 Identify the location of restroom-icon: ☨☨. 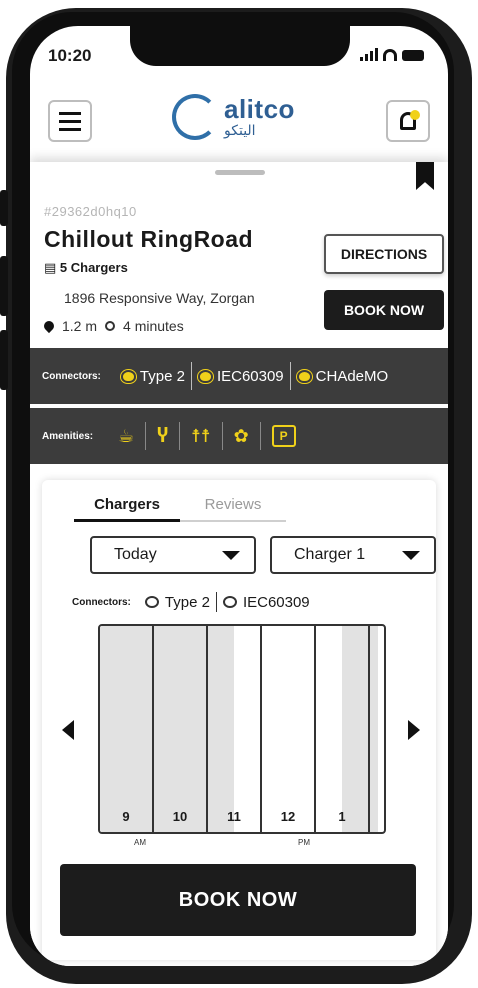
(200, 435).